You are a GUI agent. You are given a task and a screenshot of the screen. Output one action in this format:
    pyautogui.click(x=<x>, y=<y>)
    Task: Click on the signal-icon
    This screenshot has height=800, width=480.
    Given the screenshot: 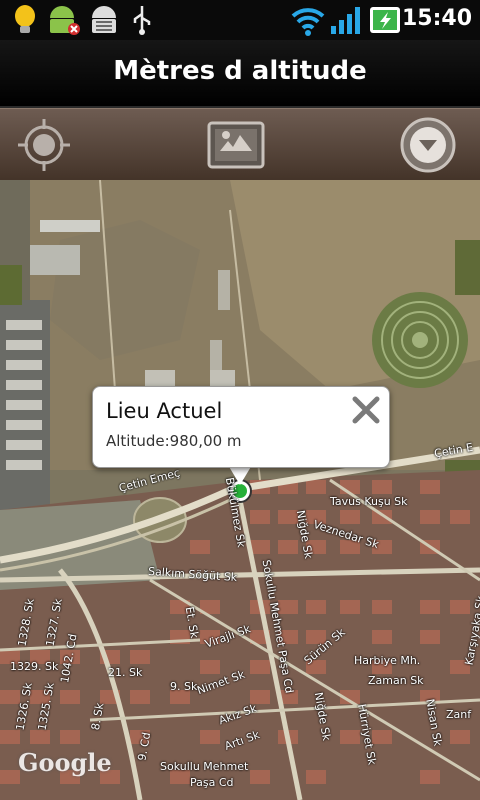 What is the action you would take?
    pyautogui.click(x=345, y=20)
    